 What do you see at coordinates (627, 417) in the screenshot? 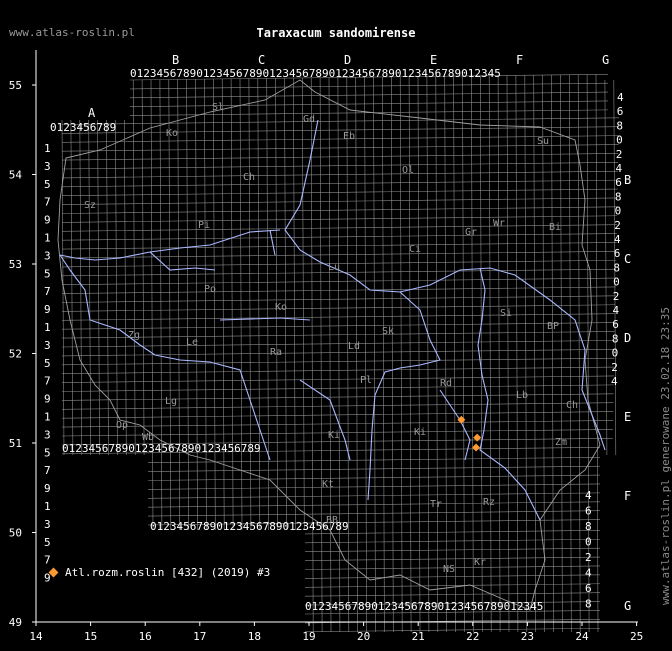
I see `grid-letter-right: E` at bounding box center [627, 417].